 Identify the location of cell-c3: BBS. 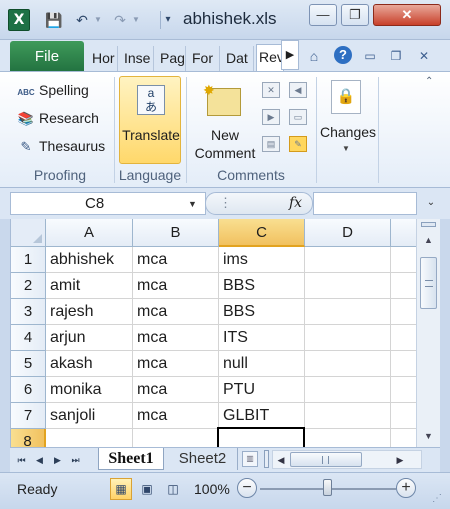
(262, 312).